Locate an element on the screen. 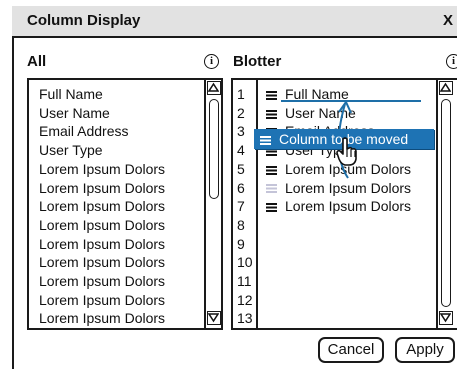 Image resolution: width=457 pixels, height=369 pixels. hand-cursor-icon is located at coordinates (346, 151).